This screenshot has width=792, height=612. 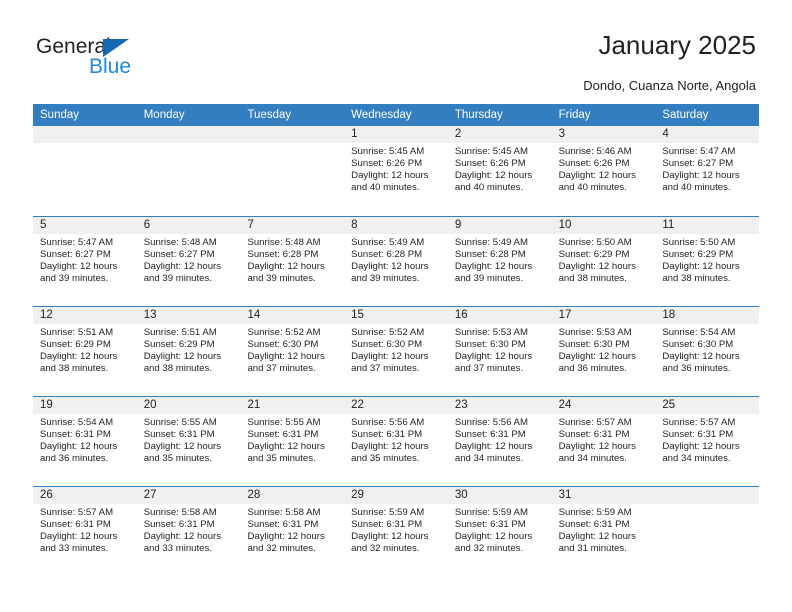 I want to click on day-sunrise-text: Sunrise: 5:56 AM, so click(x=491, y=422).